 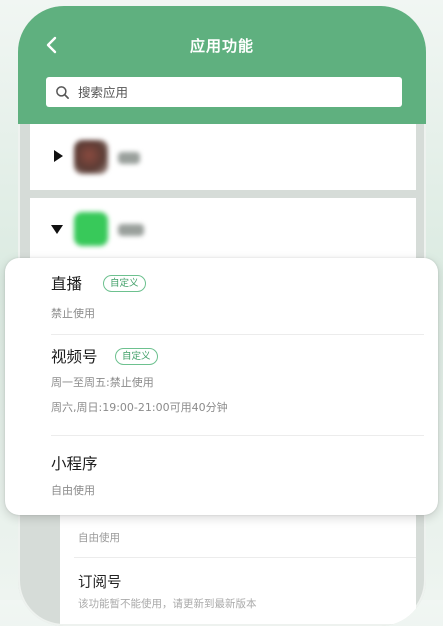 I want to click on feature-list-continued: 自由使用 订阅号 该功能暂不能使用，请更新到最新版本, so click(x=238, y=569).